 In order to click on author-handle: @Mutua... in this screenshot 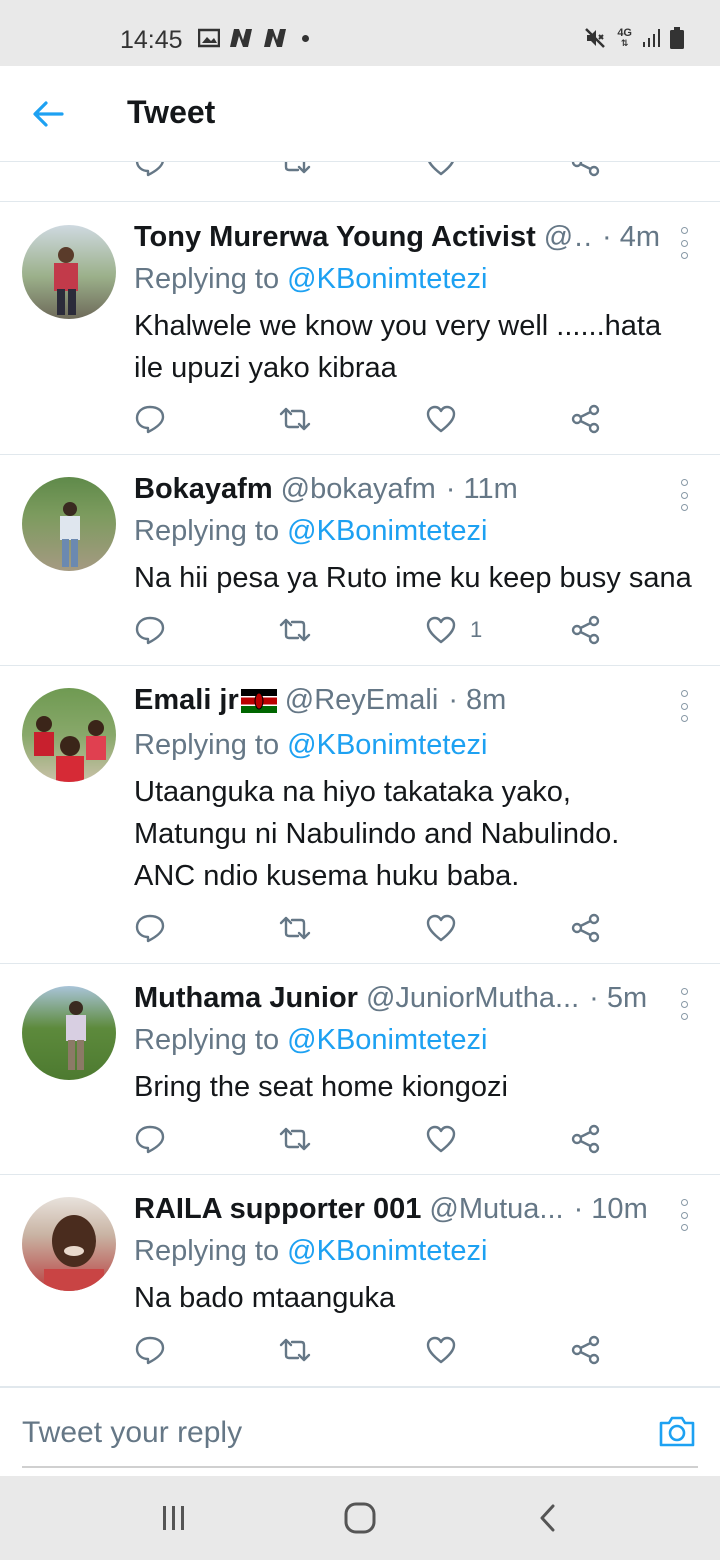, I will do `click(496, 1209)`.